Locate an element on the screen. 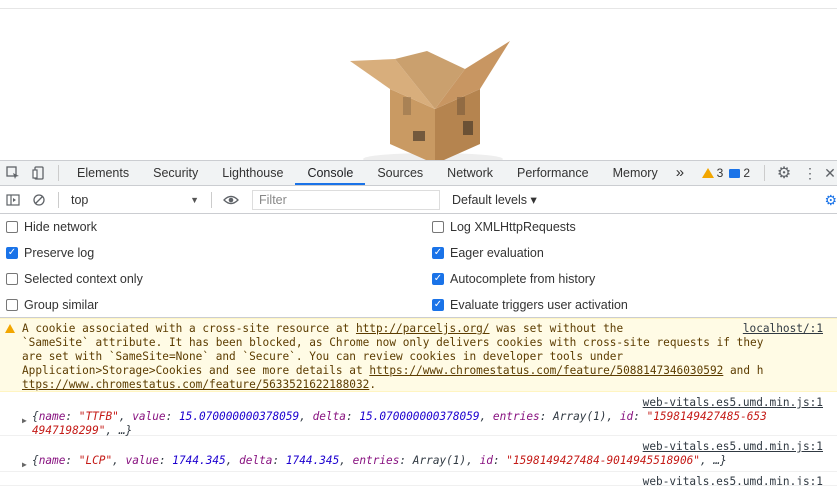 The width and height of the screenshot is (837, 488). toolbar-divider is located at coordinates (58, 199).